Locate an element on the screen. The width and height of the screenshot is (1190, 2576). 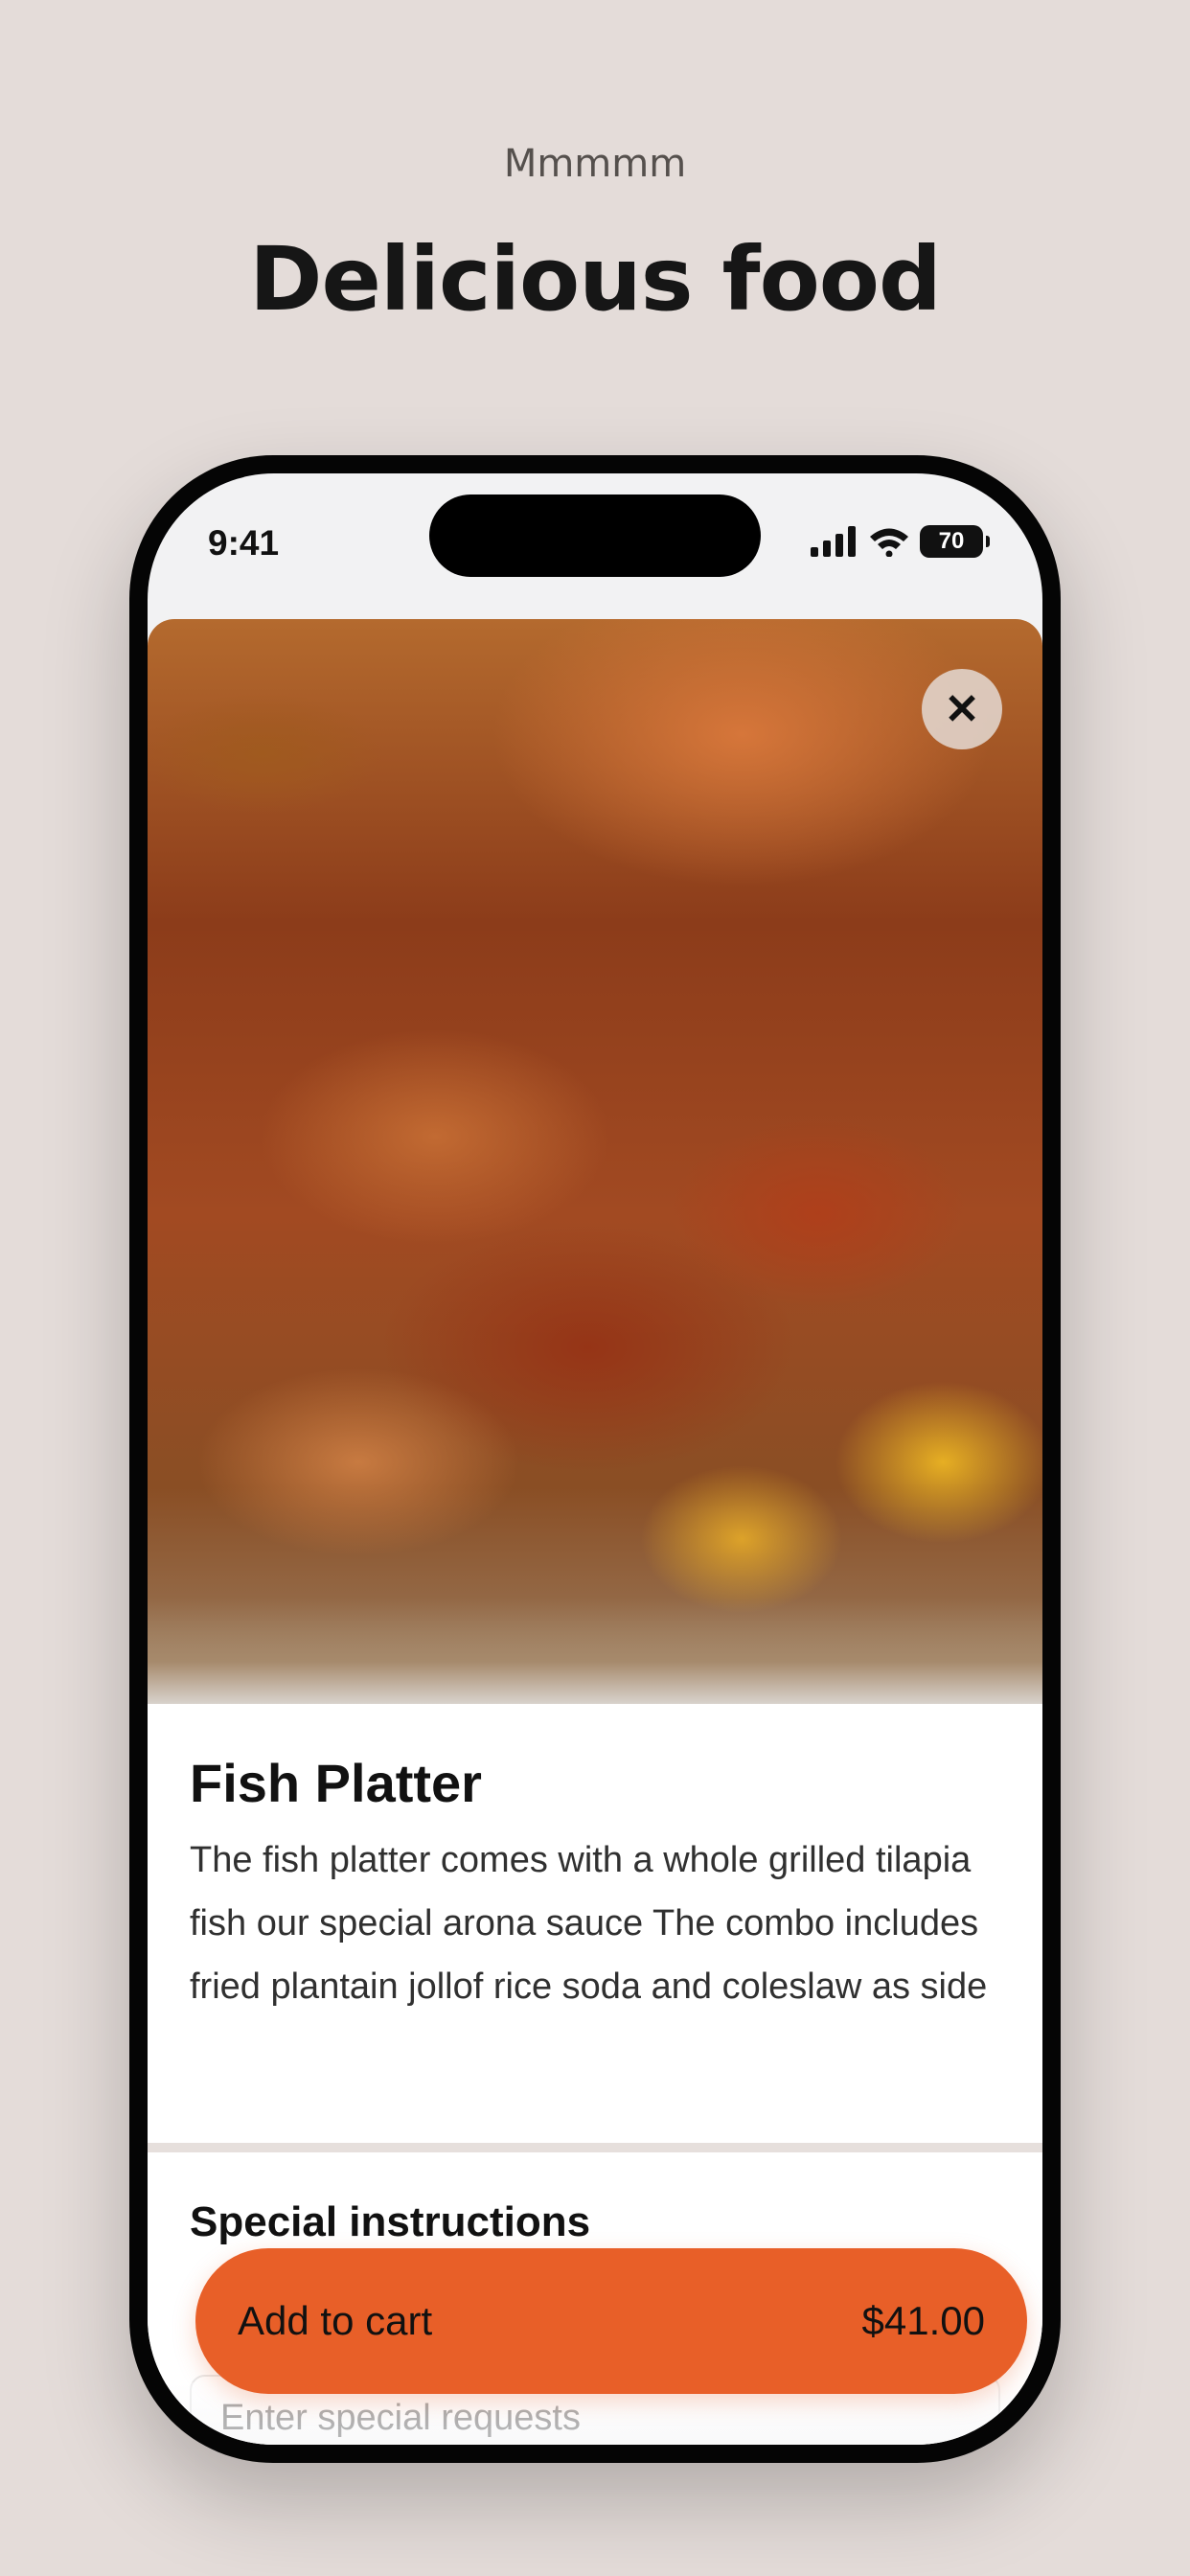
dynamic-island is located at coordinates (595, 535).